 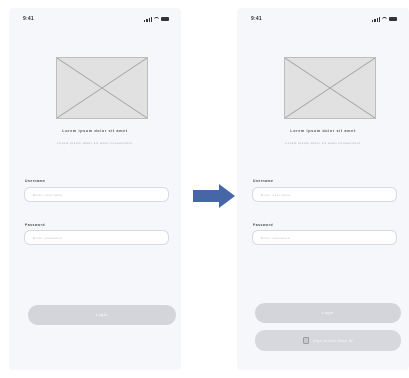 What do you see at coordinates (333, 340) in the screenshot?
I see `face-id-button-label: Sign in with Face ID` at bounding box center [333, 340].